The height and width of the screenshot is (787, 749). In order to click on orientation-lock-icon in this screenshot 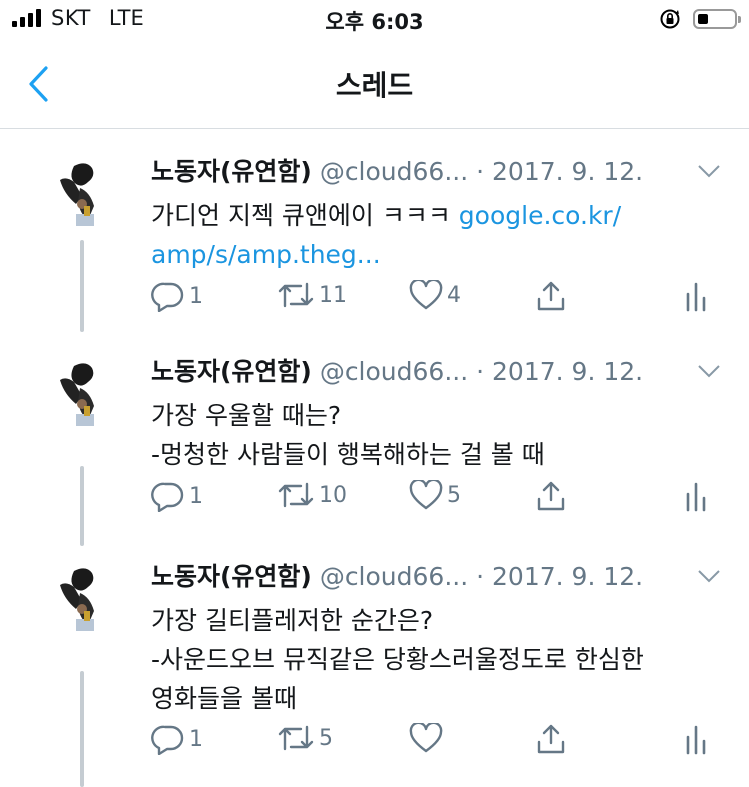, I will do `click(670, 19)`.